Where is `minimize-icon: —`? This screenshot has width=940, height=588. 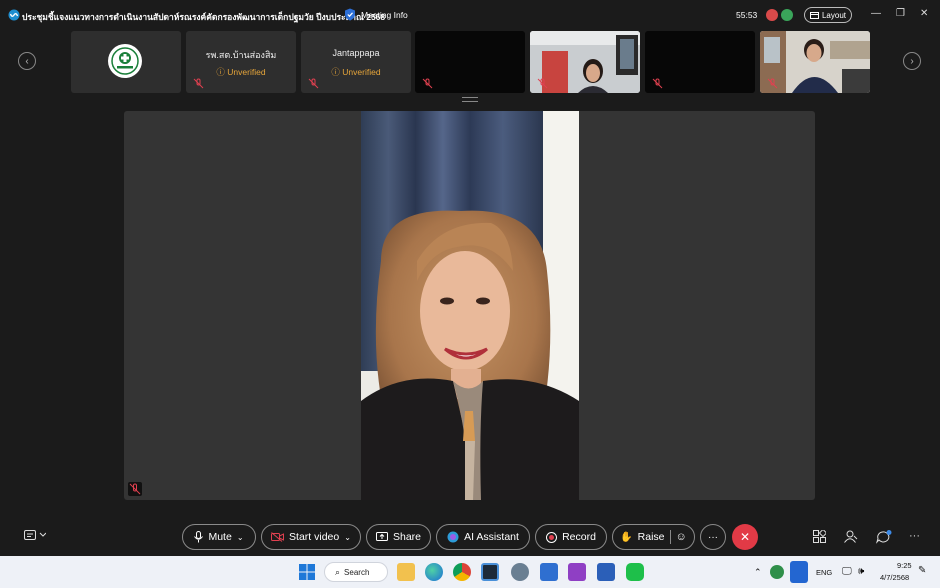 minimize-icon: — is located at coordinates (876, 13).